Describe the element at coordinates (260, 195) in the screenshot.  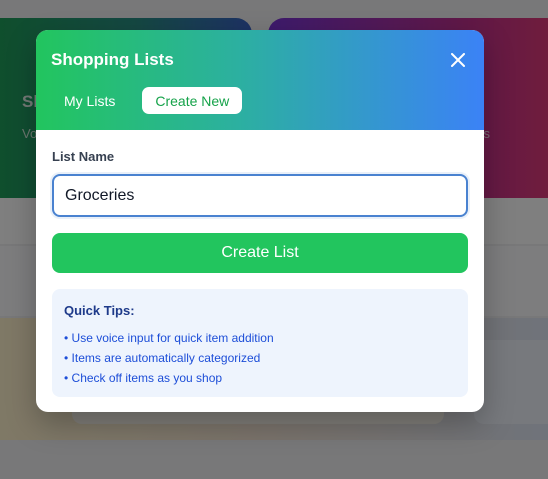
I see `list-name-input` at that location.